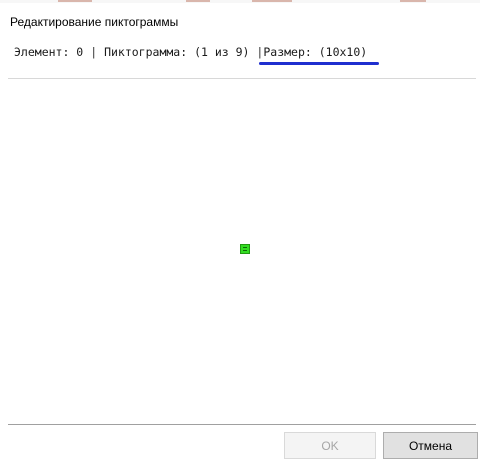 The width and height of the screenshot is (480, 459). I want to click on ok-button: OK, so click(330, 445).